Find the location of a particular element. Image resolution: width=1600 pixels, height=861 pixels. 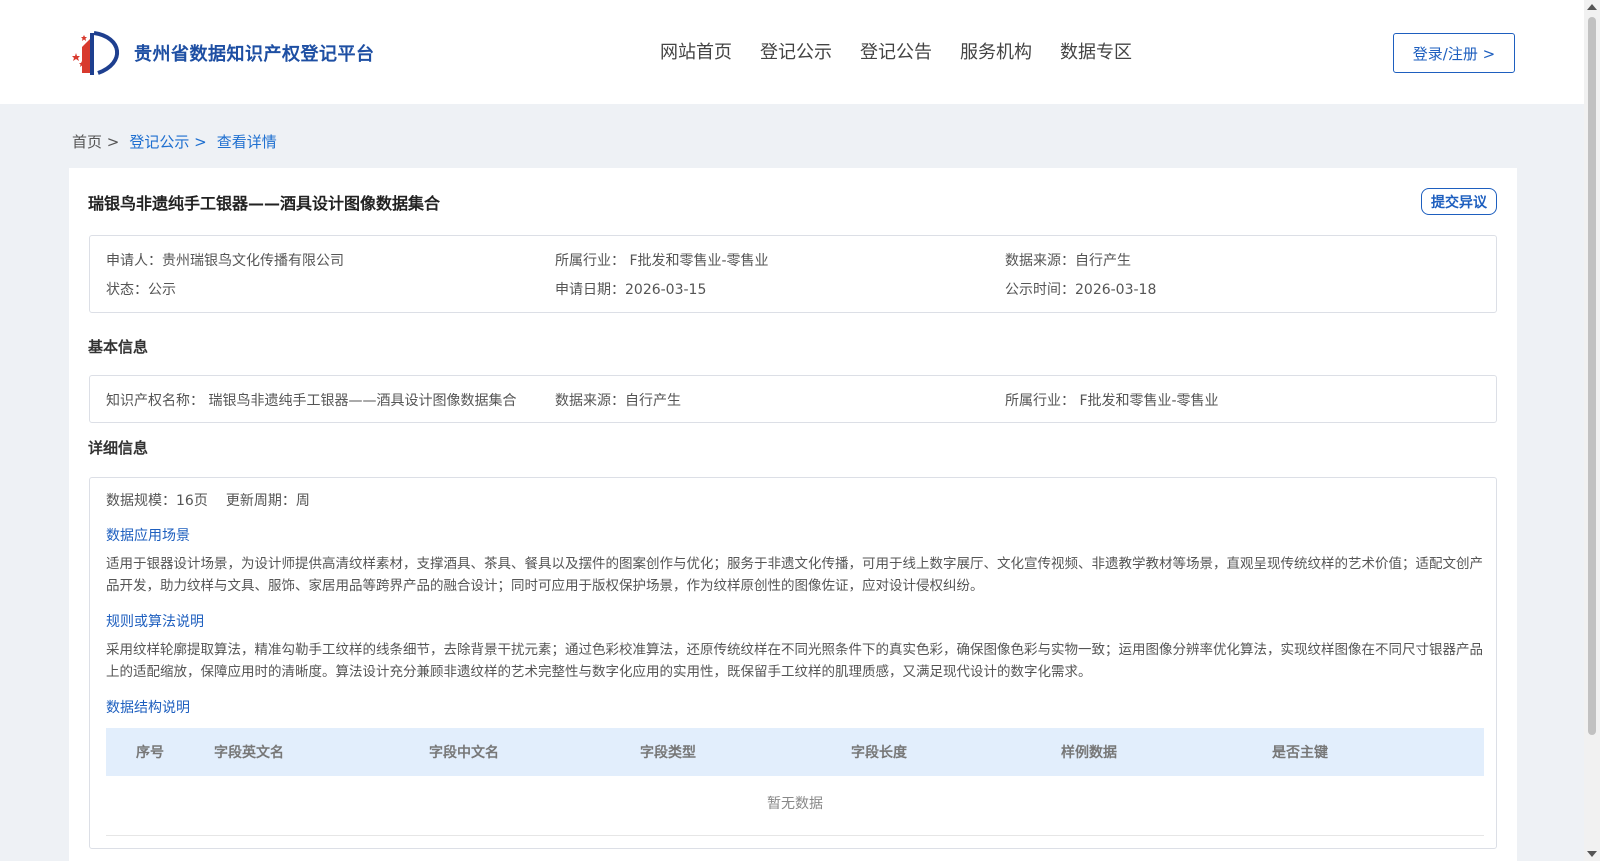

basic-info-heading: 基本信息 is located at coordinates (118, 347).